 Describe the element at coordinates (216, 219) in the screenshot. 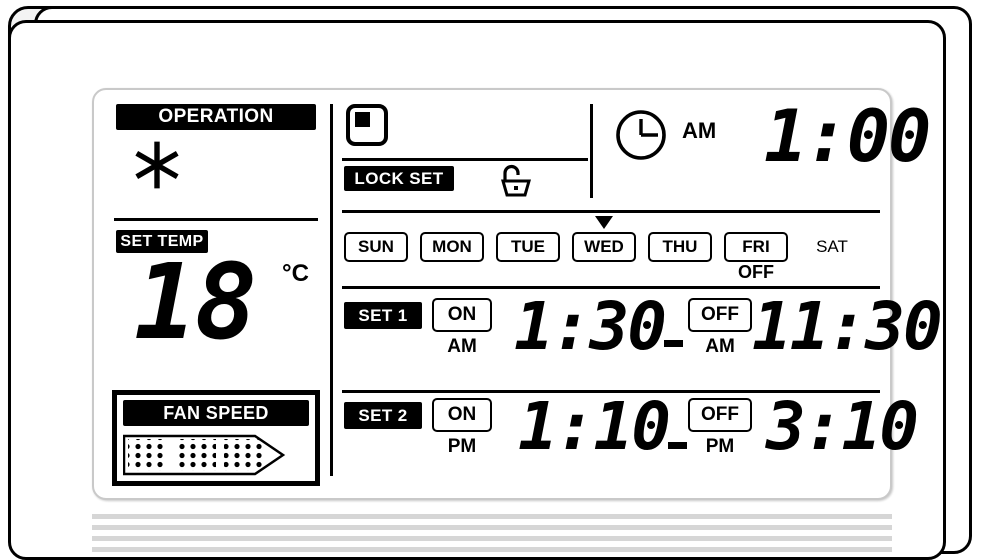

I see `left-divider` at that location.